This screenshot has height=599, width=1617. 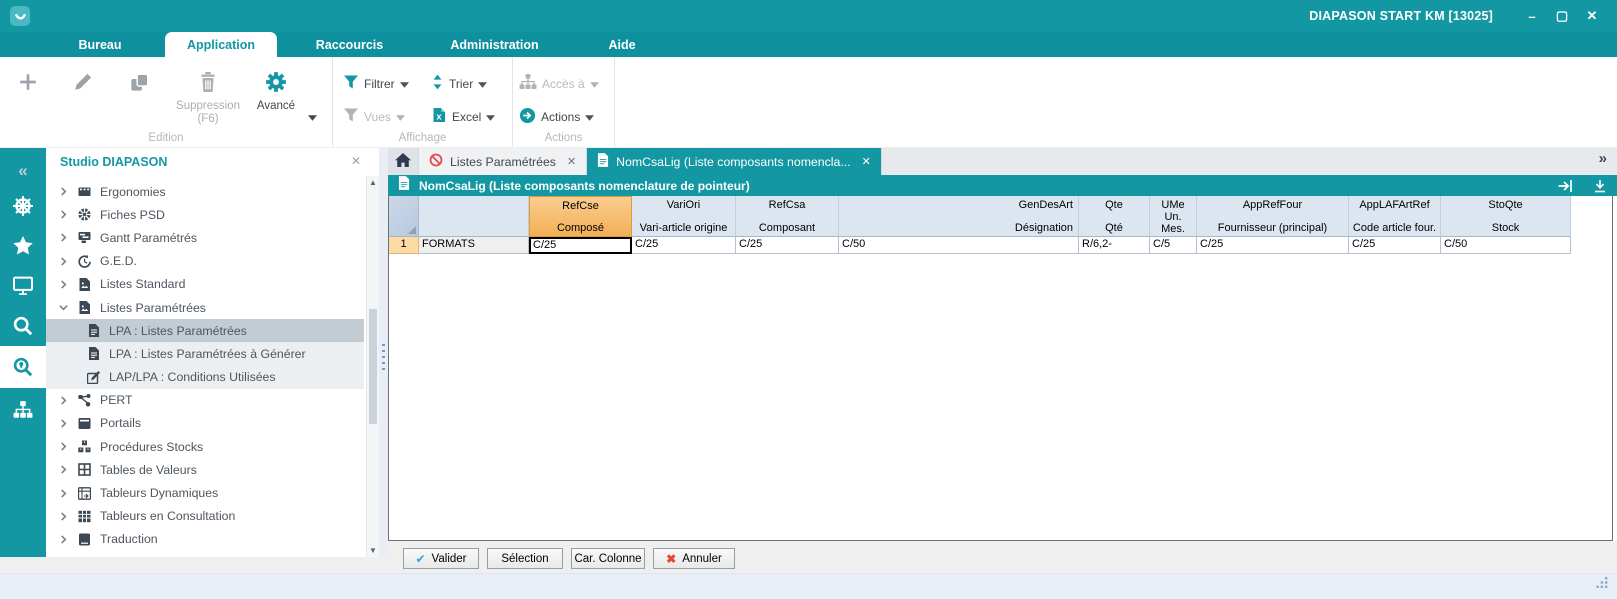 I want to click on column-header-UMe: UMe Un. Mes., so click(x=1173, y=216).